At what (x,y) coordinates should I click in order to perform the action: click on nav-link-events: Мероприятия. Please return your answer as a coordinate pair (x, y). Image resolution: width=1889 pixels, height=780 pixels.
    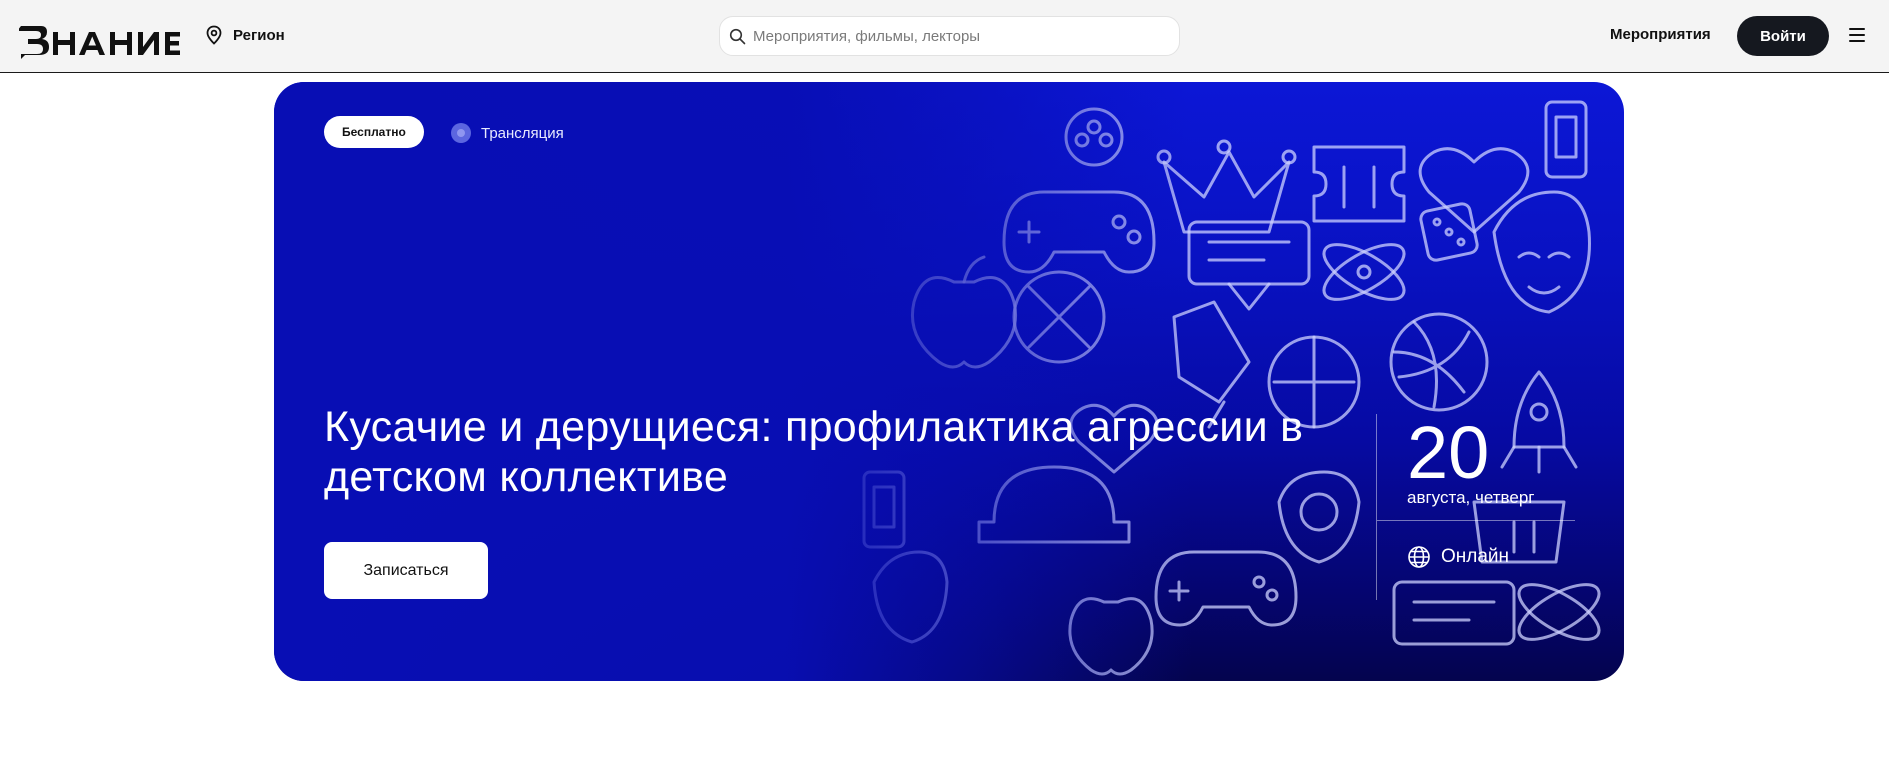
    Looking at the image, I should click on (1660, 34).